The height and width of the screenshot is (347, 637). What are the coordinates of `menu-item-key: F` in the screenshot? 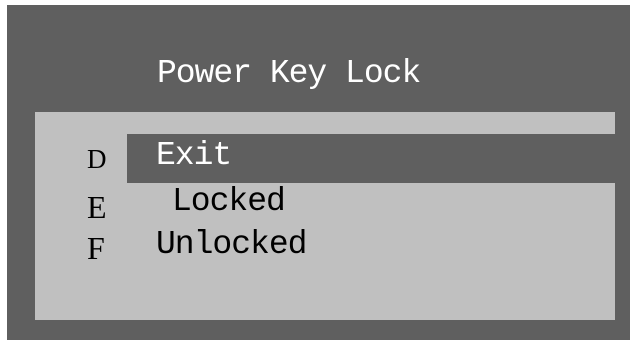 It's located at (96, 248).